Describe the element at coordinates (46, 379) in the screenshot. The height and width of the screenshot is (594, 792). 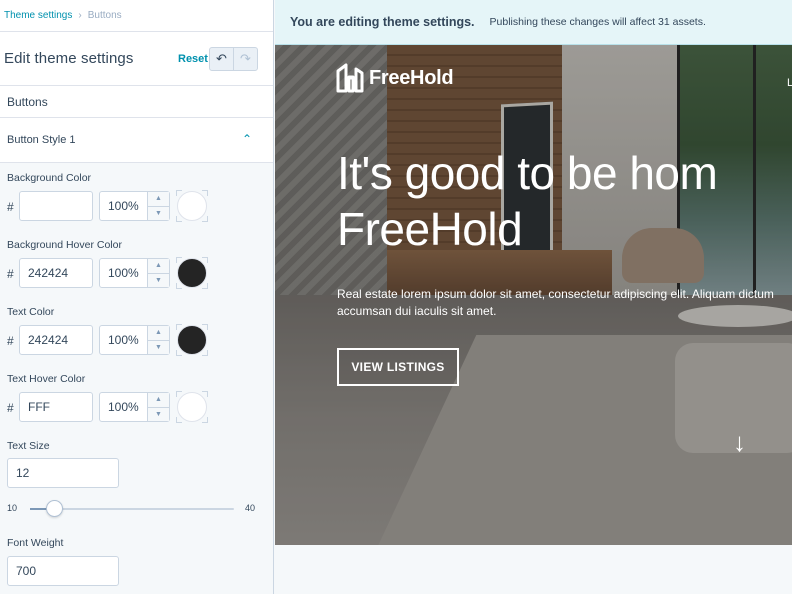
I see `color-field-label: Text Hover Color` at that location.